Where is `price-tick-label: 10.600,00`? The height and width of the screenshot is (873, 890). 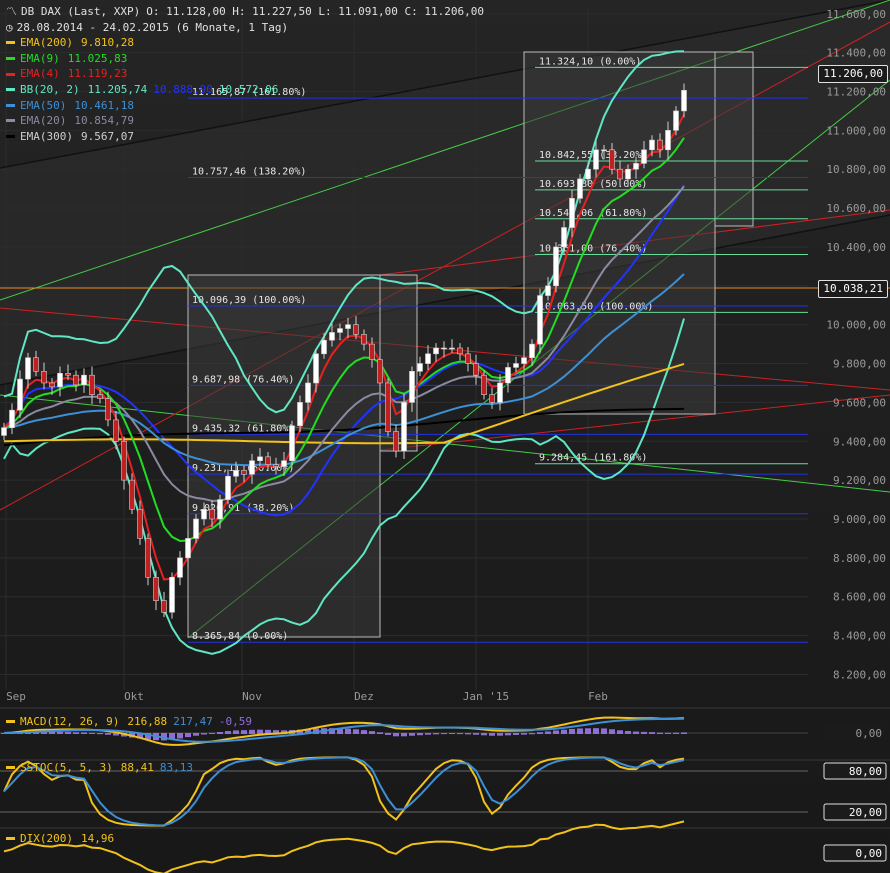 price-tick-label: 10.600,00 is located at coordinates (856, 208).